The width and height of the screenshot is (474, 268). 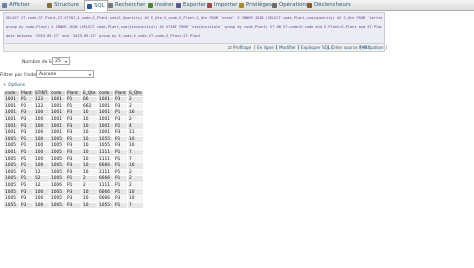 What do you see at coordinates (259, 5) in the screenshot?
I see `tab-label: Privilèges` at bounding box center [259, 5].